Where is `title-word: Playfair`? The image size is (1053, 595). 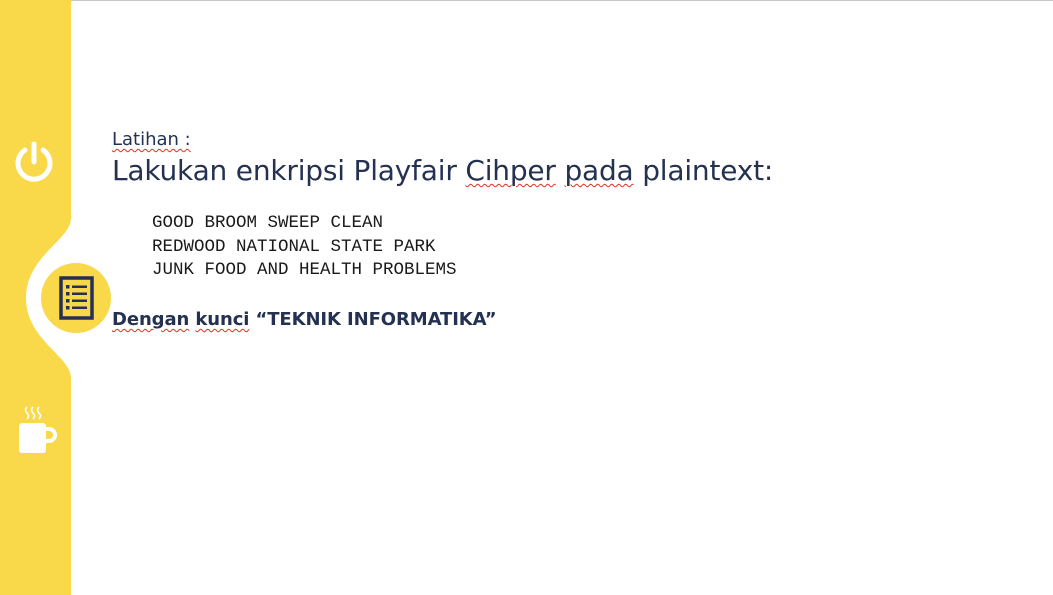
title-word: Playfair is located at coordinates (405, 170).